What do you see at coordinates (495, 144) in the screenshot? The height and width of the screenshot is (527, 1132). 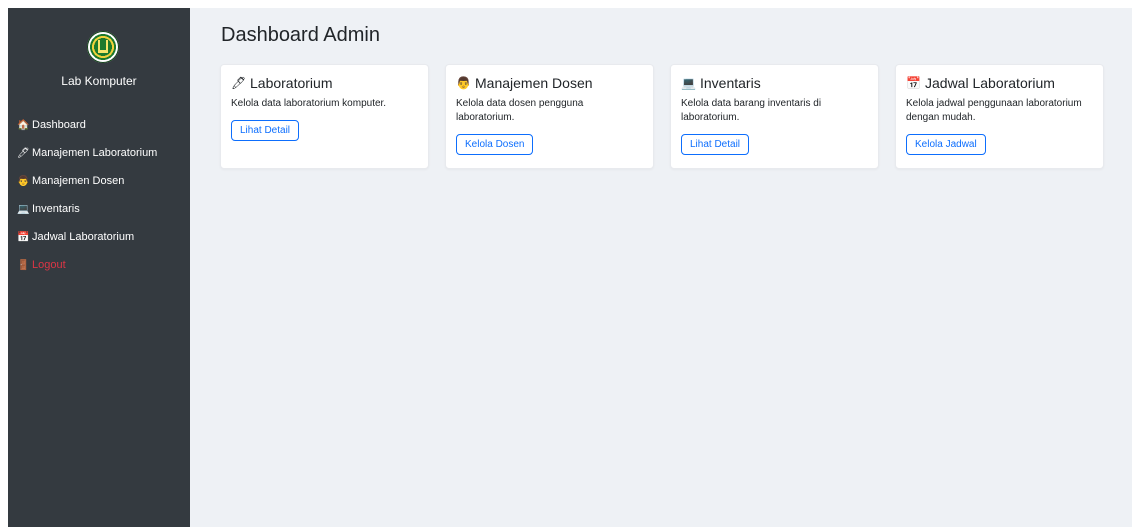 I see `kelola-dosen-button: Kelola Dosen` at bounding box center [495, 144].